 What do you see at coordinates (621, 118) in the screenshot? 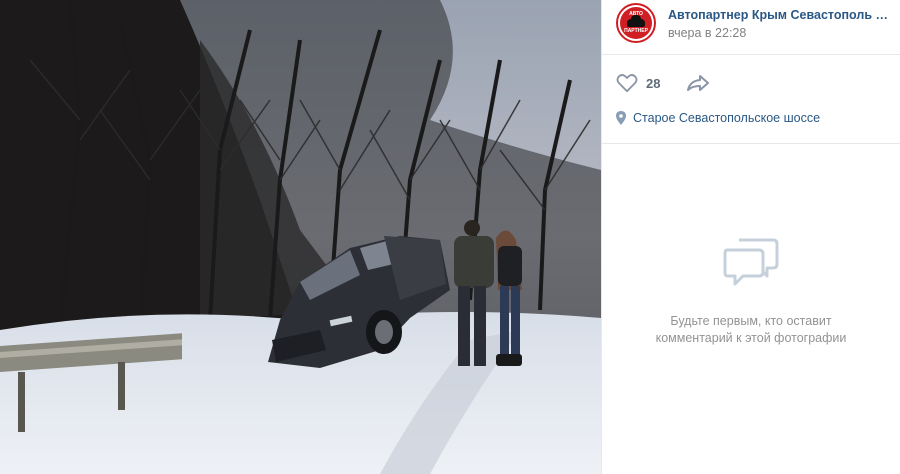
I see `location-pin-icon` at bounding box center [621, 118].